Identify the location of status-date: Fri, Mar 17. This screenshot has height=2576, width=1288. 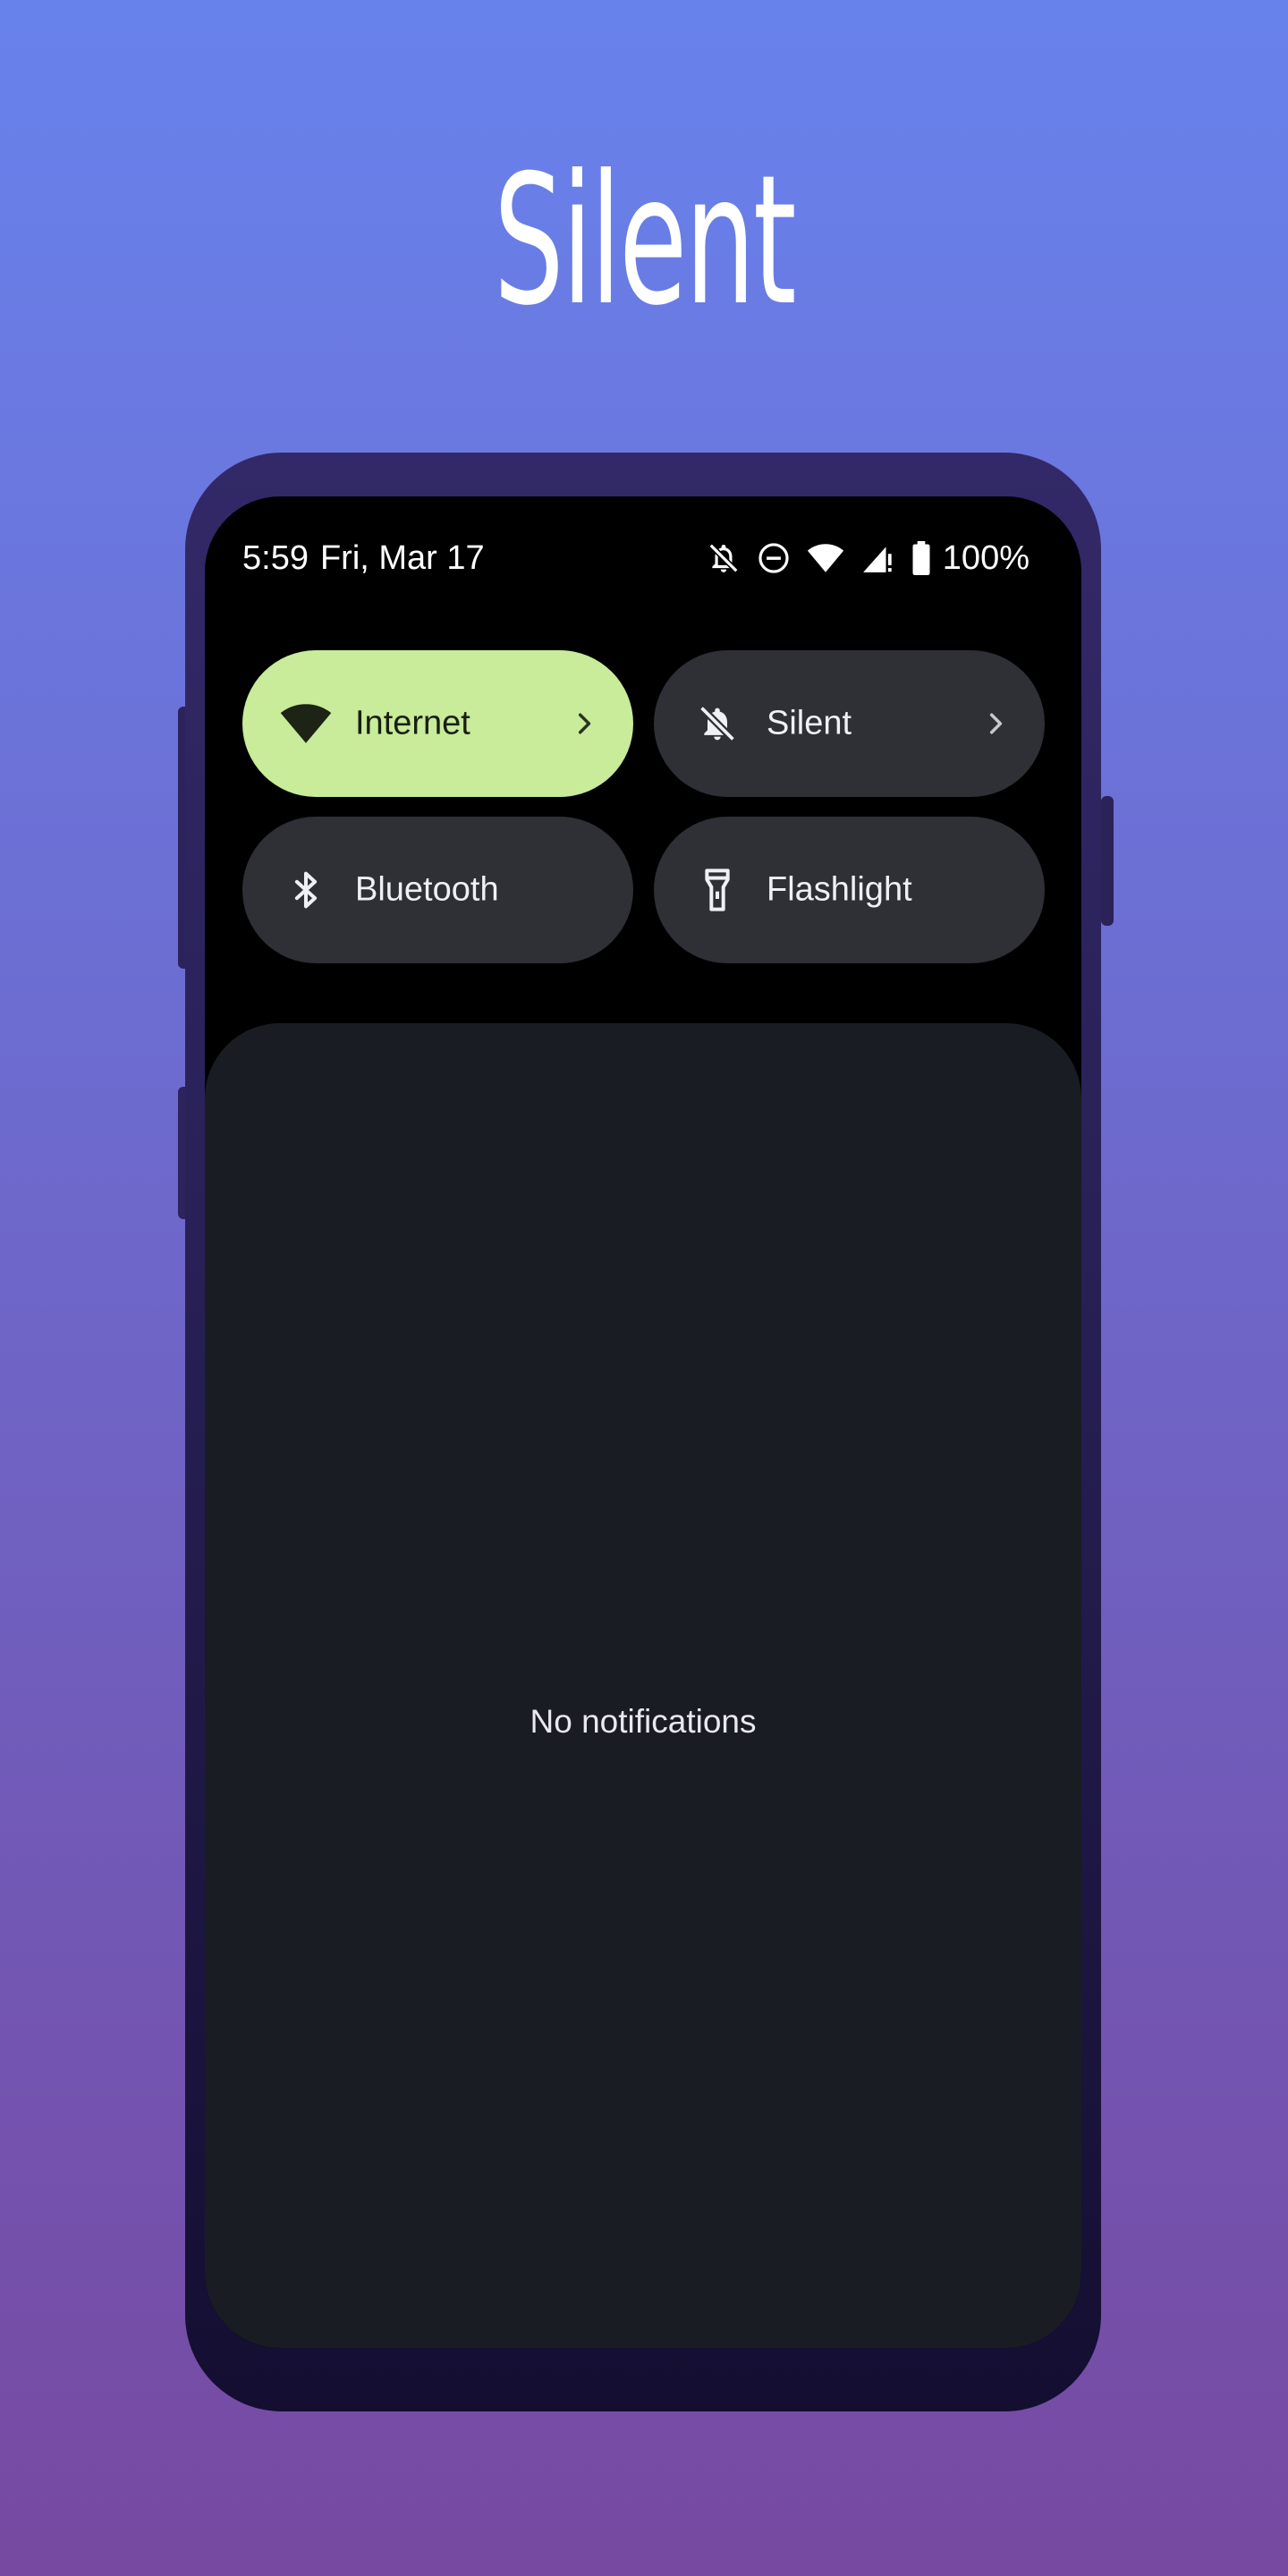
(402, 557).